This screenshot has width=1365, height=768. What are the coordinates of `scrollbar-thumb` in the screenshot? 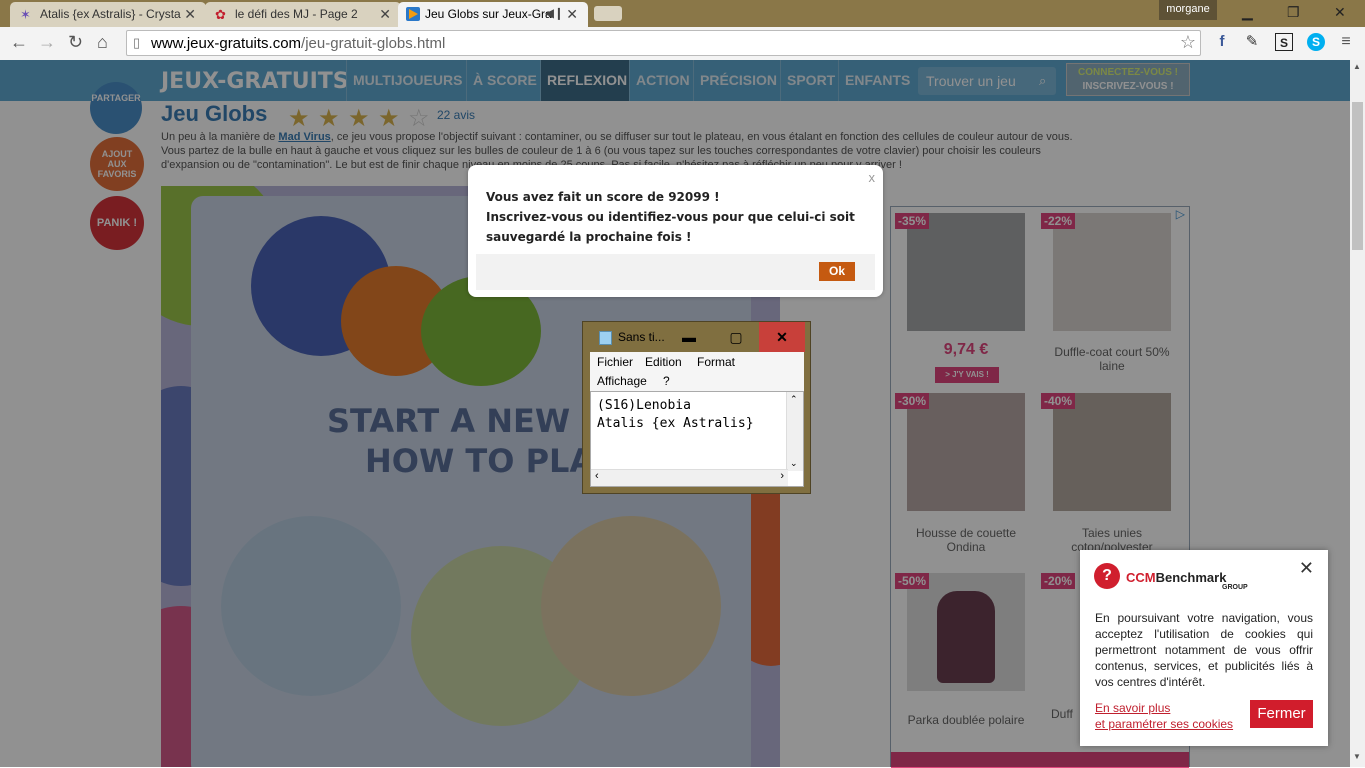 It's located at (1357, 176).